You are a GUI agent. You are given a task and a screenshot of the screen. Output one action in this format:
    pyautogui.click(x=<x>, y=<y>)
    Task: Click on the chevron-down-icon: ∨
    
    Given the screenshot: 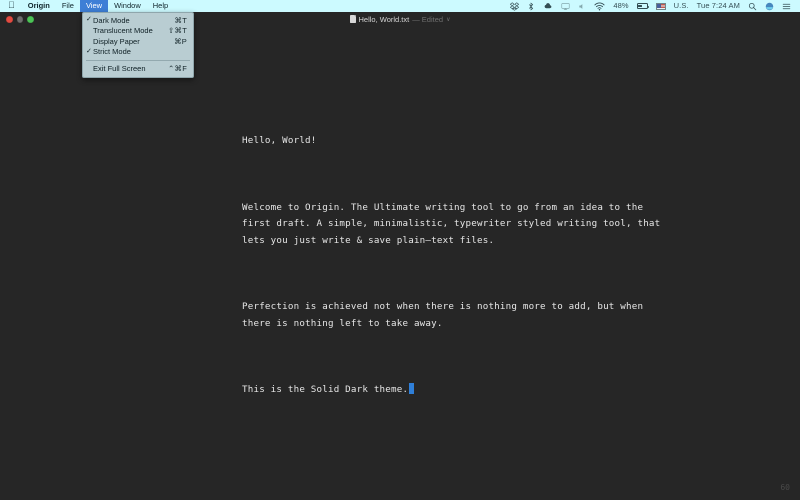 What is the action you would take?
    pyautogui.click(x=448, y=19)
    